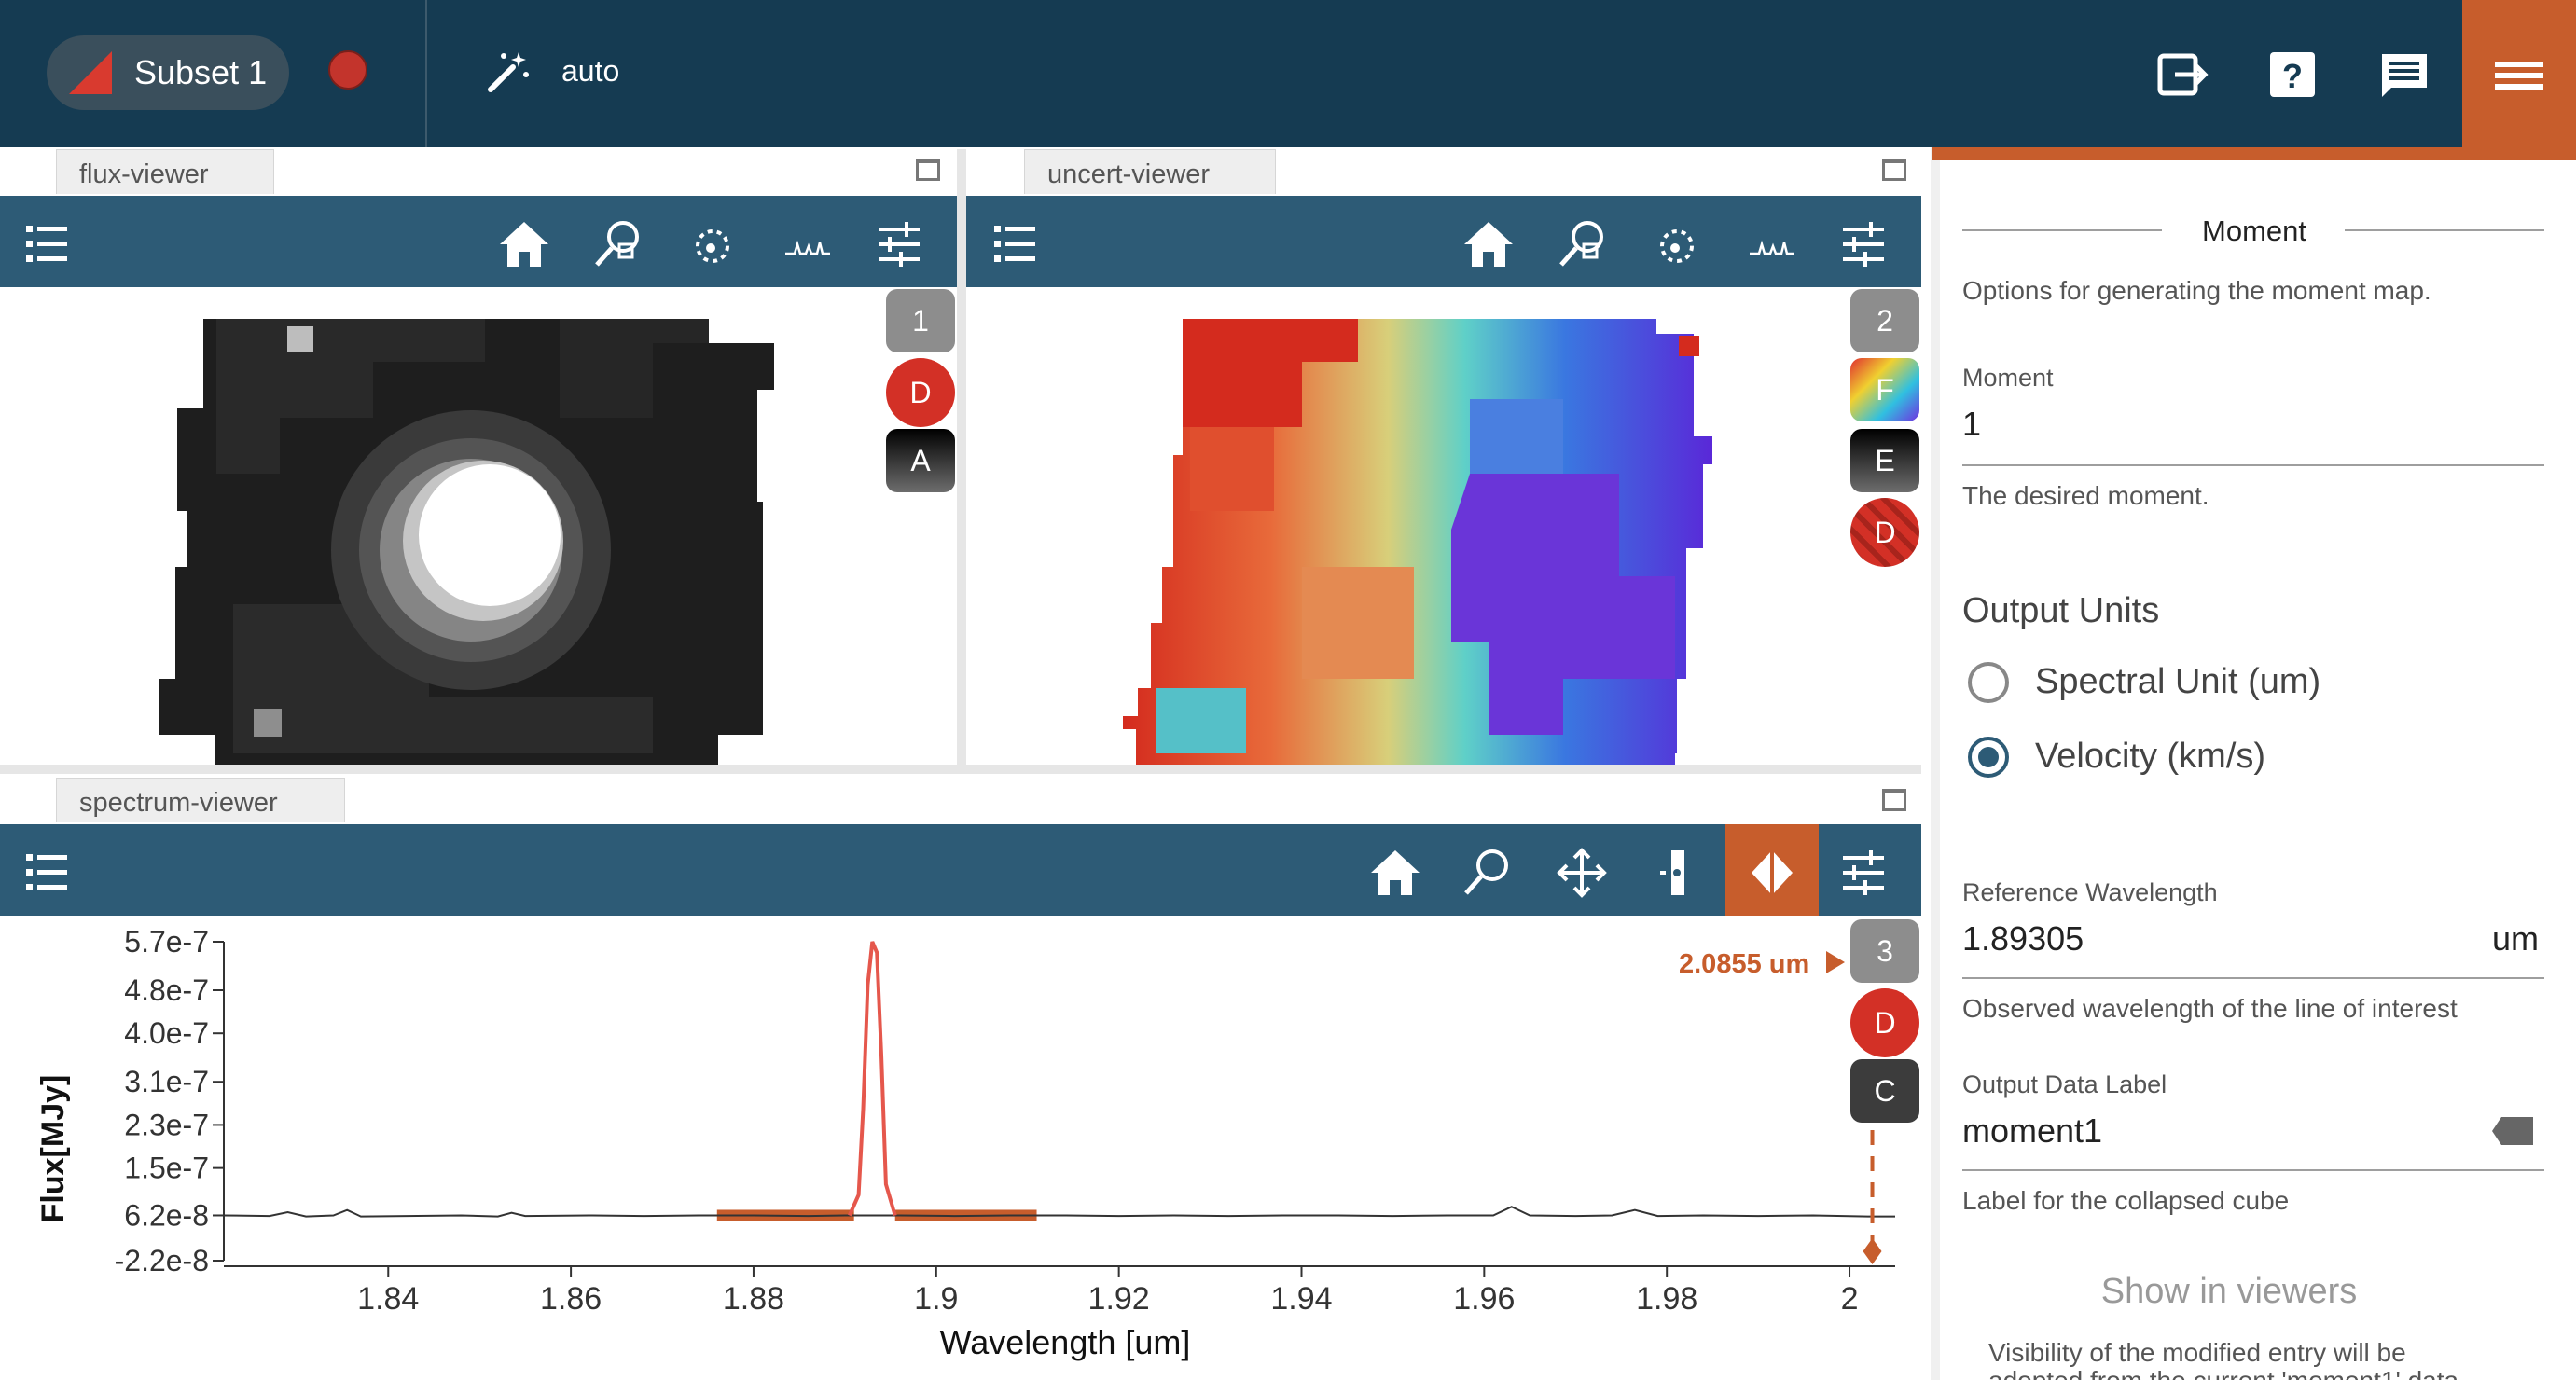 The image size is (2576, 1380). Describe the element at coordinates (508, 73) in the screenshot. I see `magic-wand-icon` at that location.